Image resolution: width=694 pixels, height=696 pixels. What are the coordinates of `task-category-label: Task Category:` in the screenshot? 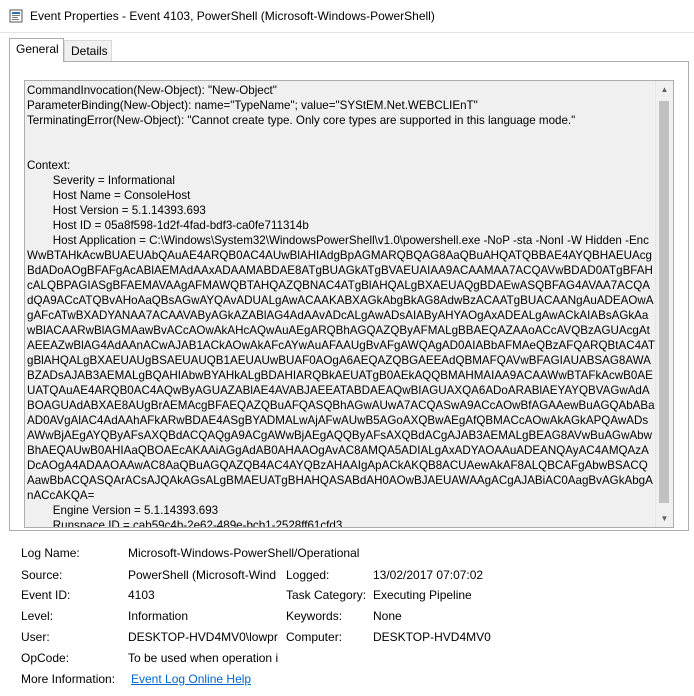 It's located at (326, 595).